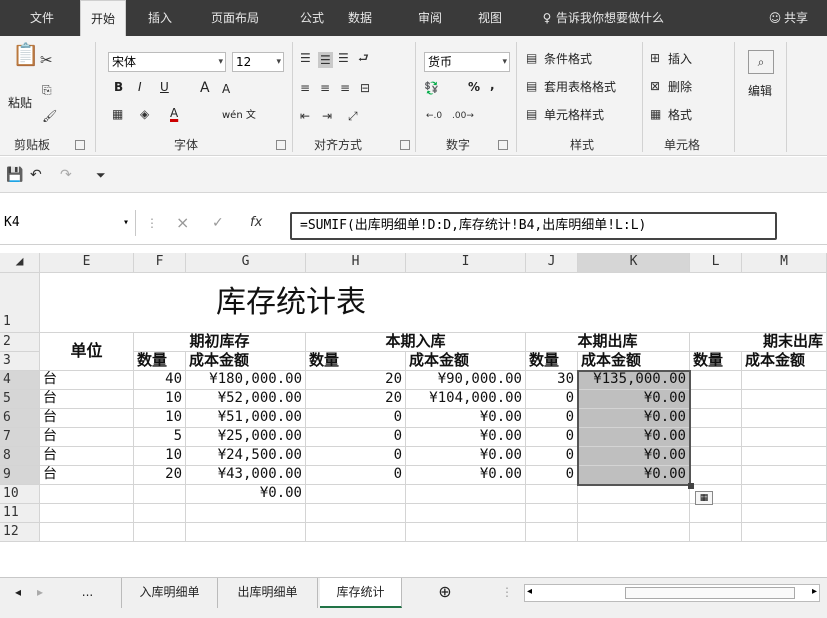 The image size is (827, 618). I want to click on column-header: L, so click(716, 263).